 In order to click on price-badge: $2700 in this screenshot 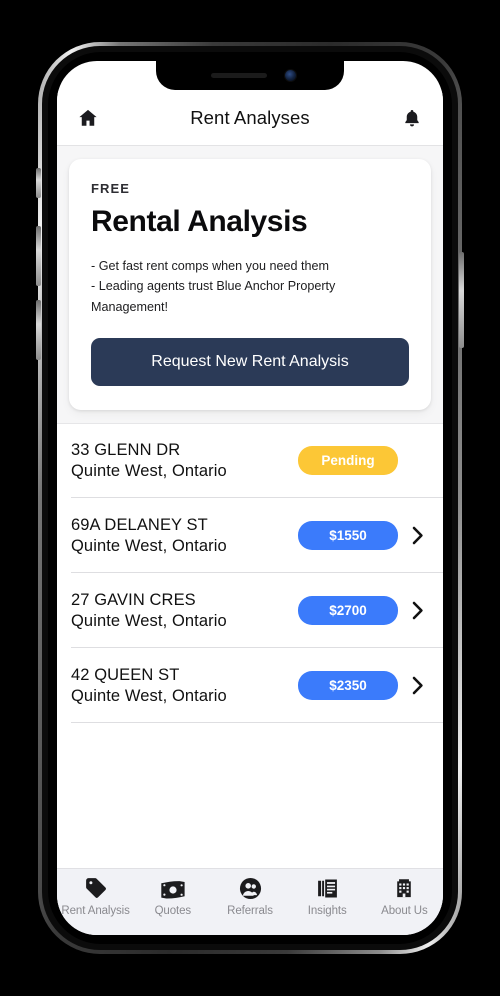, I will do `click(348, 611)`.